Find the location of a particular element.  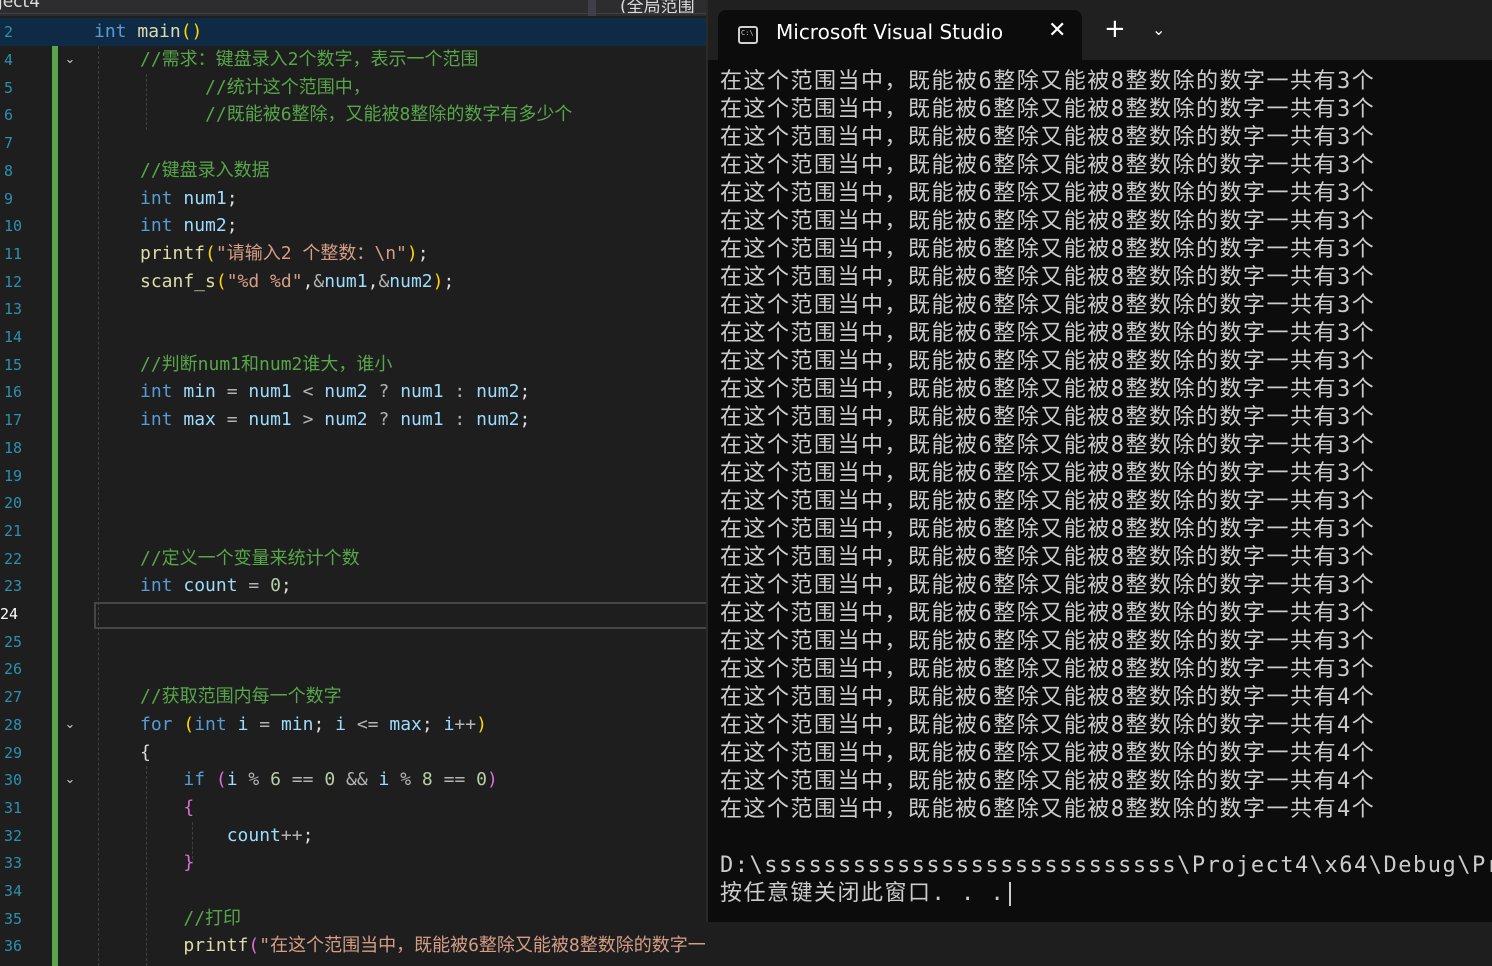

scope-dropdown-label: (全局范围 is located at coordinates (657, 7).